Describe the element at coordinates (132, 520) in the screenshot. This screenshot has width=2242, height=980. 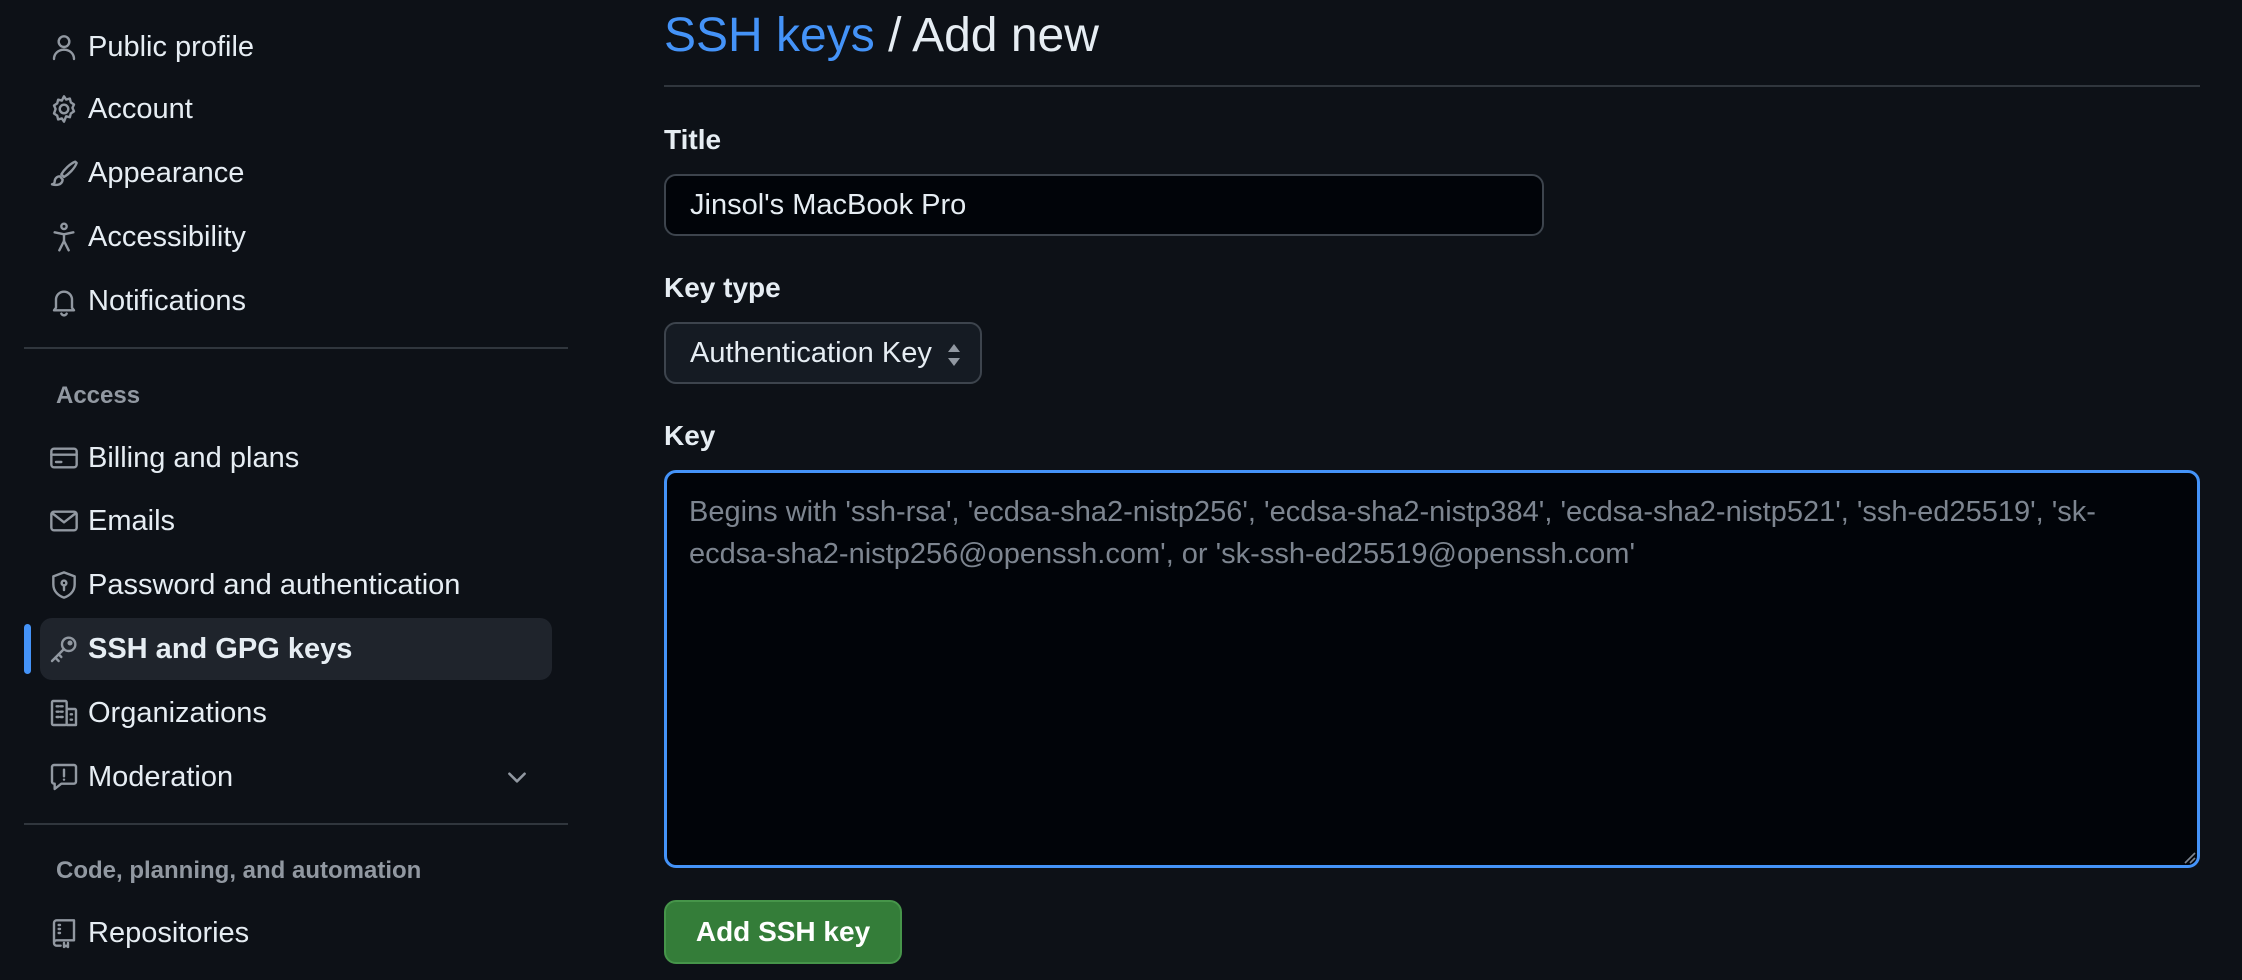
I see `sidebar-item-label: Emails` at that location.